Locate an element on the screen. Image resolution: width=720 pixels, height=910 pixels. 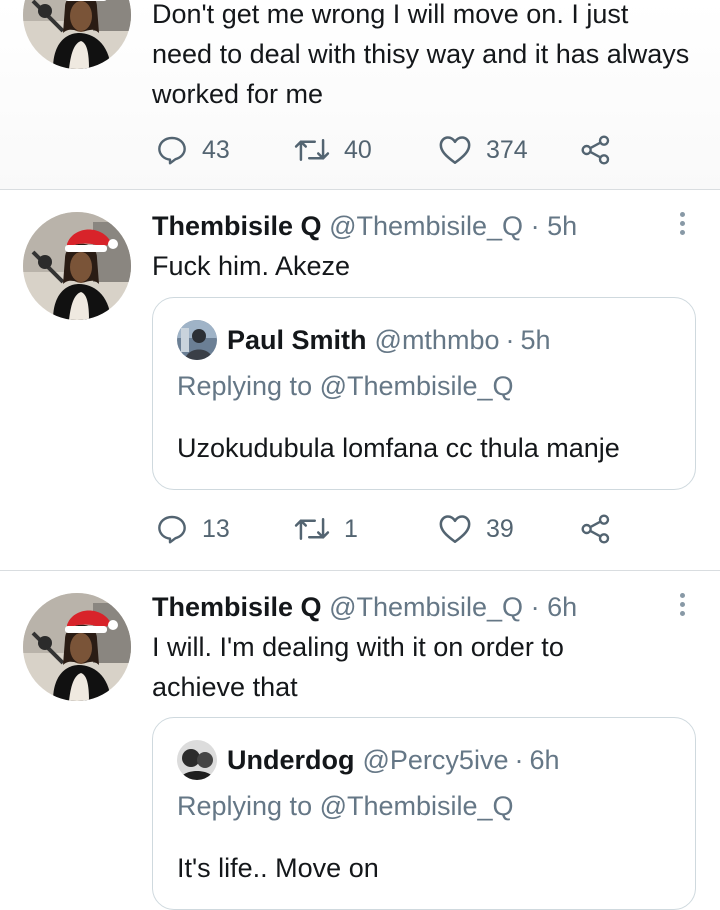
quoted-tweet-text: Uzokudubula lomfana cc thula manje is located at coordinates (398, 448).